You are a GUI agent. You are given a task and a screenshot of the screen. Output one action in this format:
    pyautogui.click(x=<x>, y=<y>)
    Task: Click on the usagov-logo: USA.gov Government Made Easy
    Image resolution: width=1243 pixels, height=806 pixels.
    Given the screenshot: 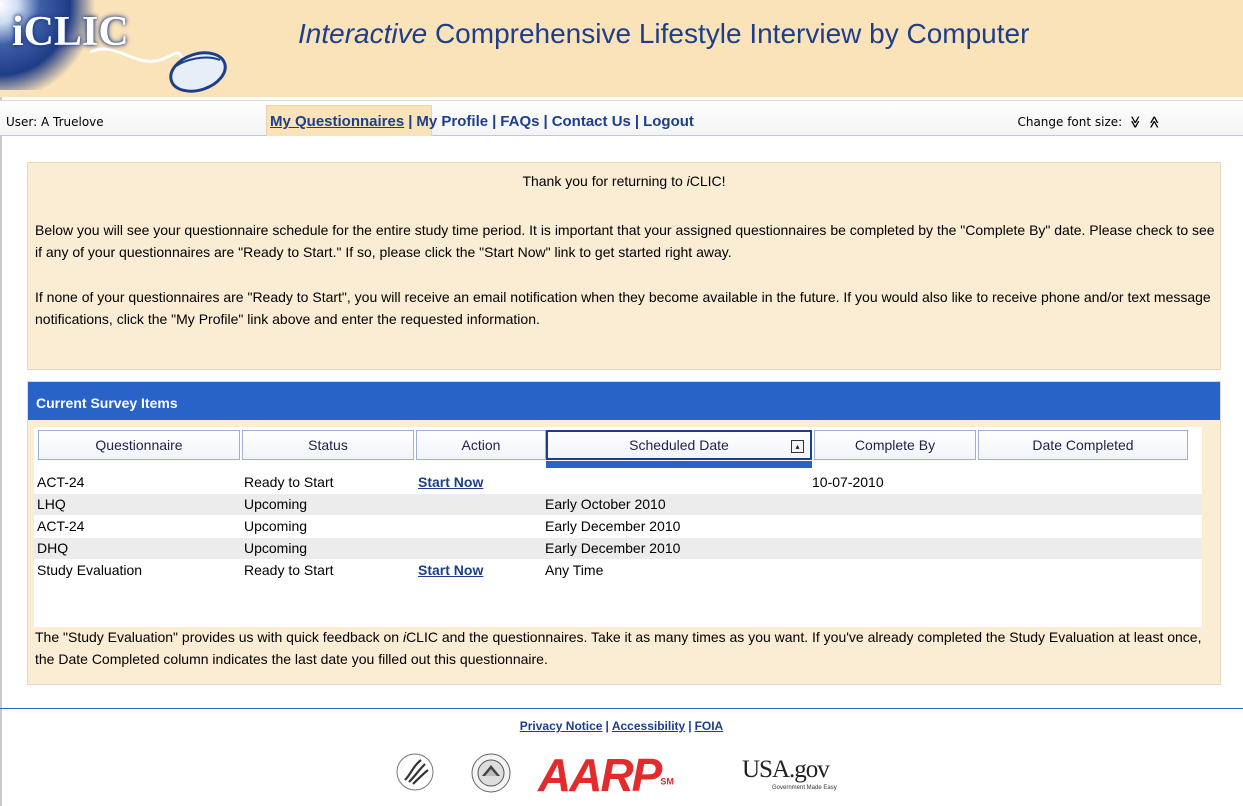 What is the action you would take?
    pyautogui.click(x=797, y=776)
    